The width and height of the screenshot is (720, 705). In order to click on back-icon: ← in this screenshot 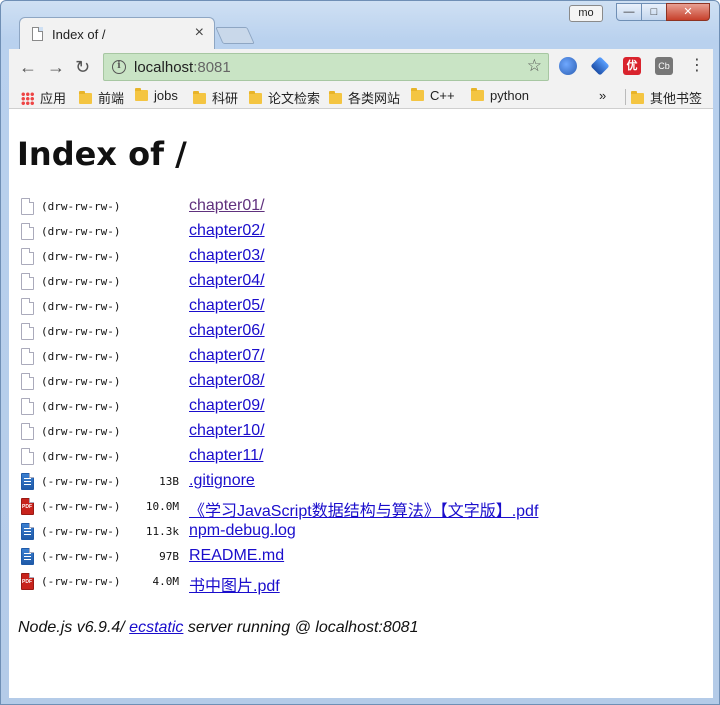, I will do `click(28, 67)`.